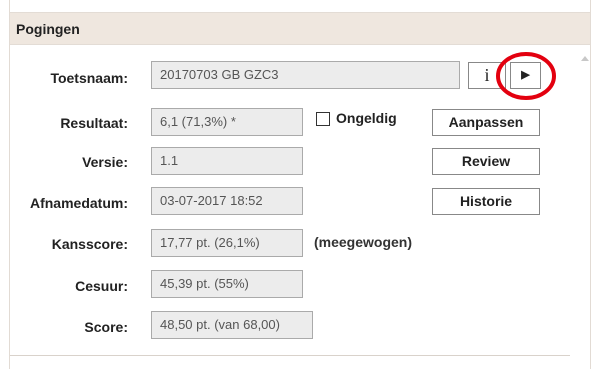 The width and height of the screenshot is (600, 369). What do you see at coordinates (366, 118) in the screenshot?
I see `ongeldig-label: Ongeldig` at bounding box center [366, 118].